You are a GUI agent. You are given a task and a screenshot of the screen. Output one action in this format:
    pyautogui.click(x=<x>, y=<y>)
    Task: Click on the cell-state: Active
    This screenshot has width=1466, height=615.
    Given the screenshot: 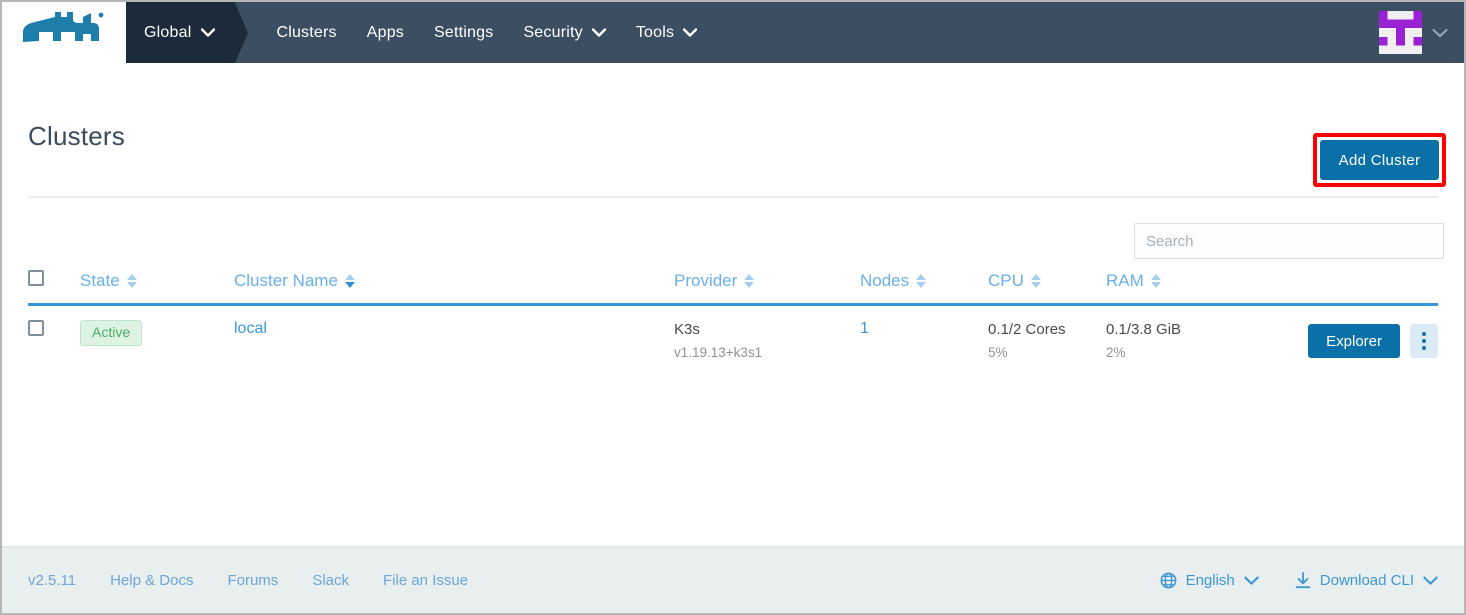 What is the action you would take?
    pyautogui.click(x=157, y=342)
    